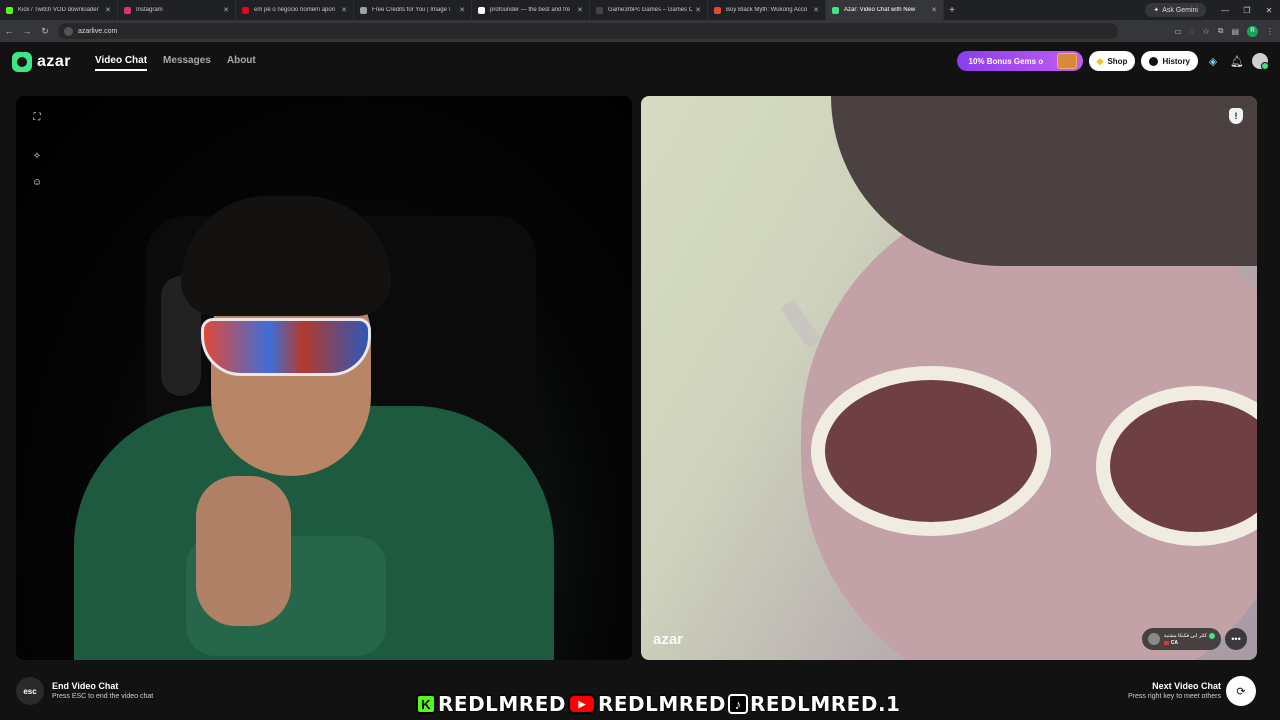 This screenshot has width=1280, height=720. I want to click on fullscreen-icon: ⛶, so click(37, 117).